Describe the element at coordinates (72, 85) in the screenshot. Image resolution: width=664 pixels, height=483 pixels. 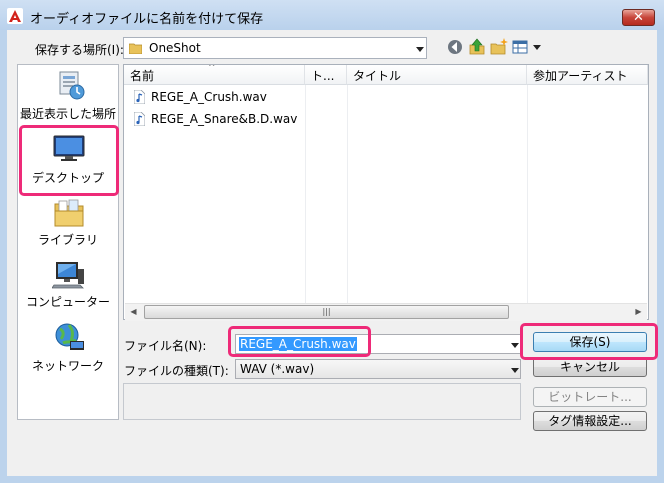
I see `recent-places-icon` at that location.